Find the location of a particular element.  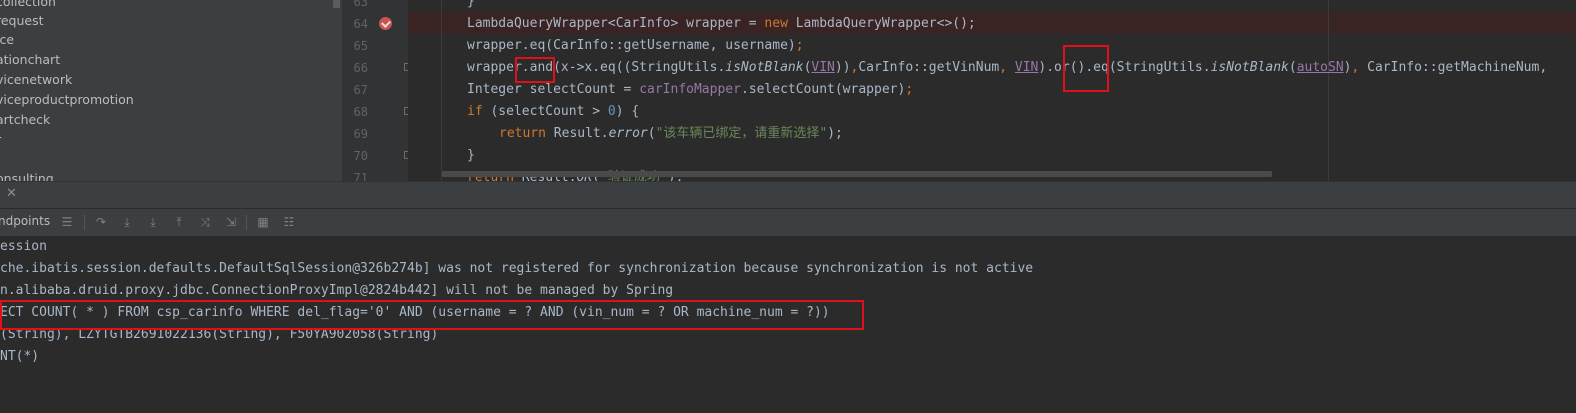

drop-frame-icon: ⤨ is located at coordinates (205, 222).